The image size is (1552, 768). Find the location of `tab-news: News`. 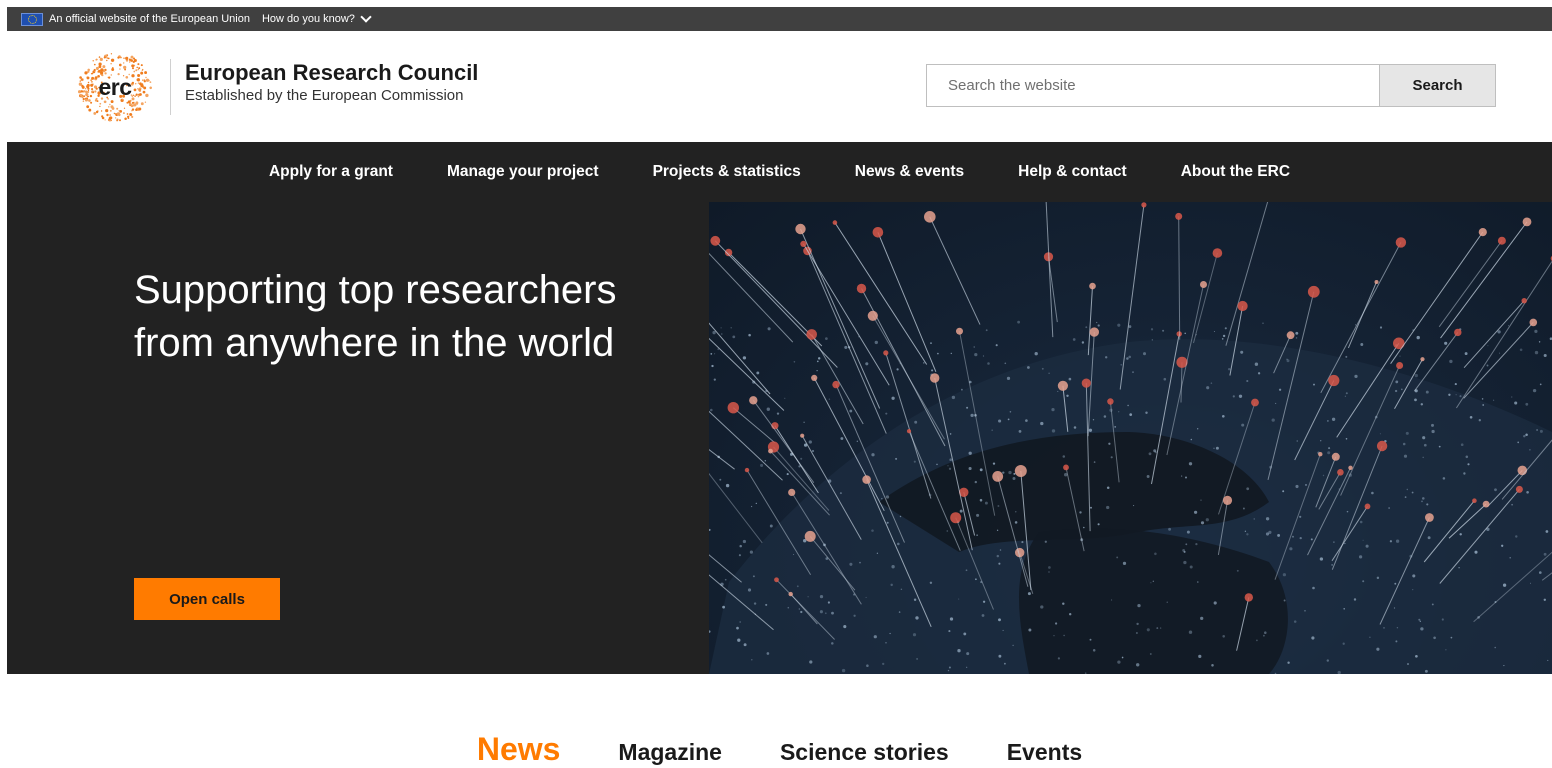

tab-news: News is located at coordinates (519, 749).